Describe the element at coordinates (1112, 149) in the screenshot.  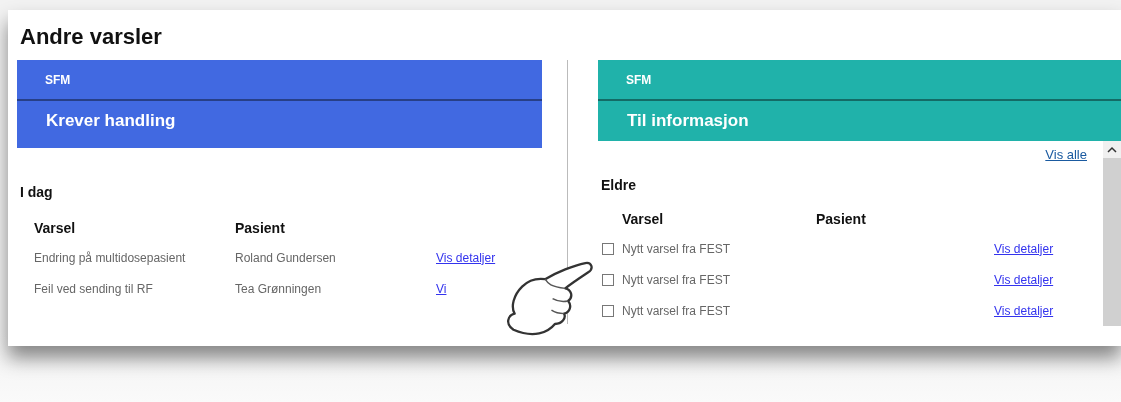
I see `scroll-up-icon` at that location.